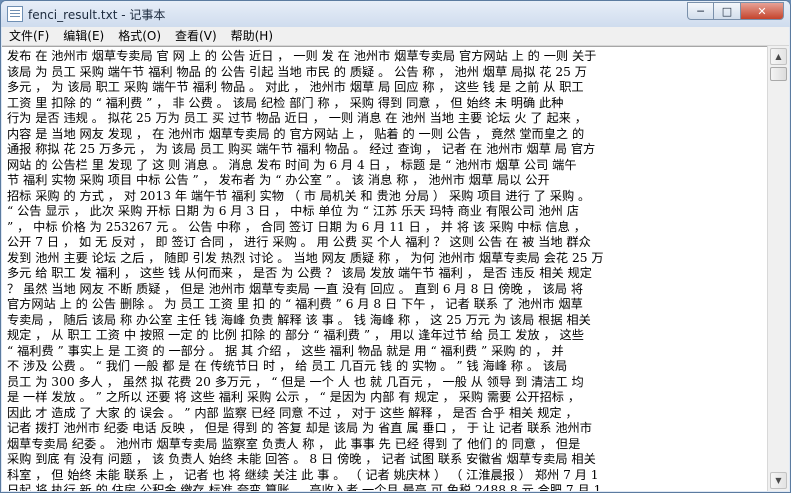  What do you see at coordinates (15, 14) in the screenshot?
I see `notepad-icon` at bounding box center [15, 14].